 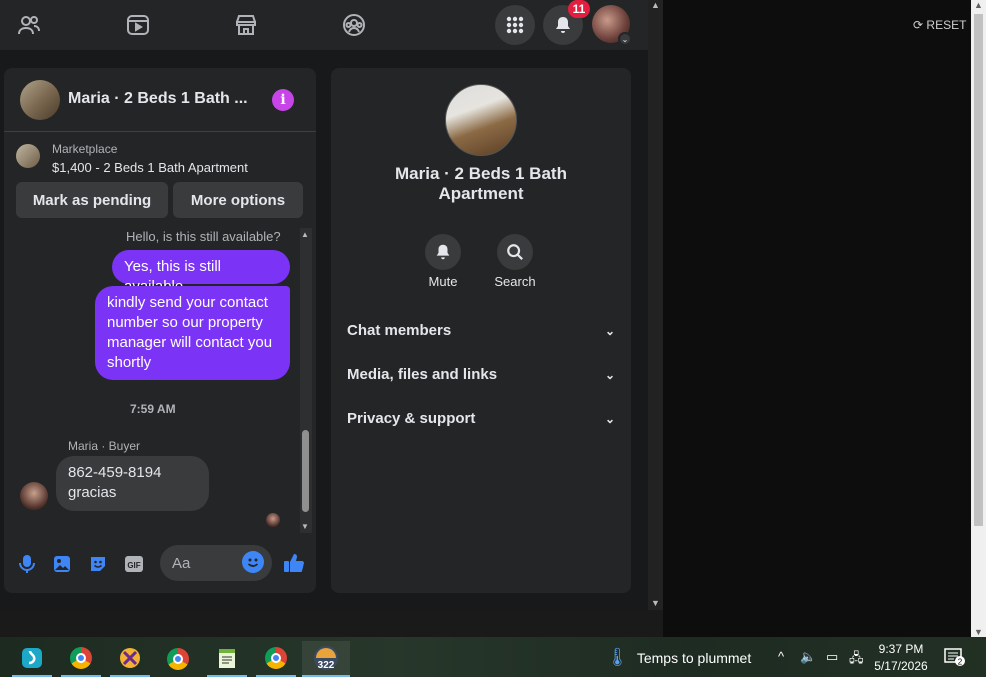 What do you see at coordinates (399, 330) in the screenshot?
I see `section-label: Chat members` at bounding box center [399, 330].